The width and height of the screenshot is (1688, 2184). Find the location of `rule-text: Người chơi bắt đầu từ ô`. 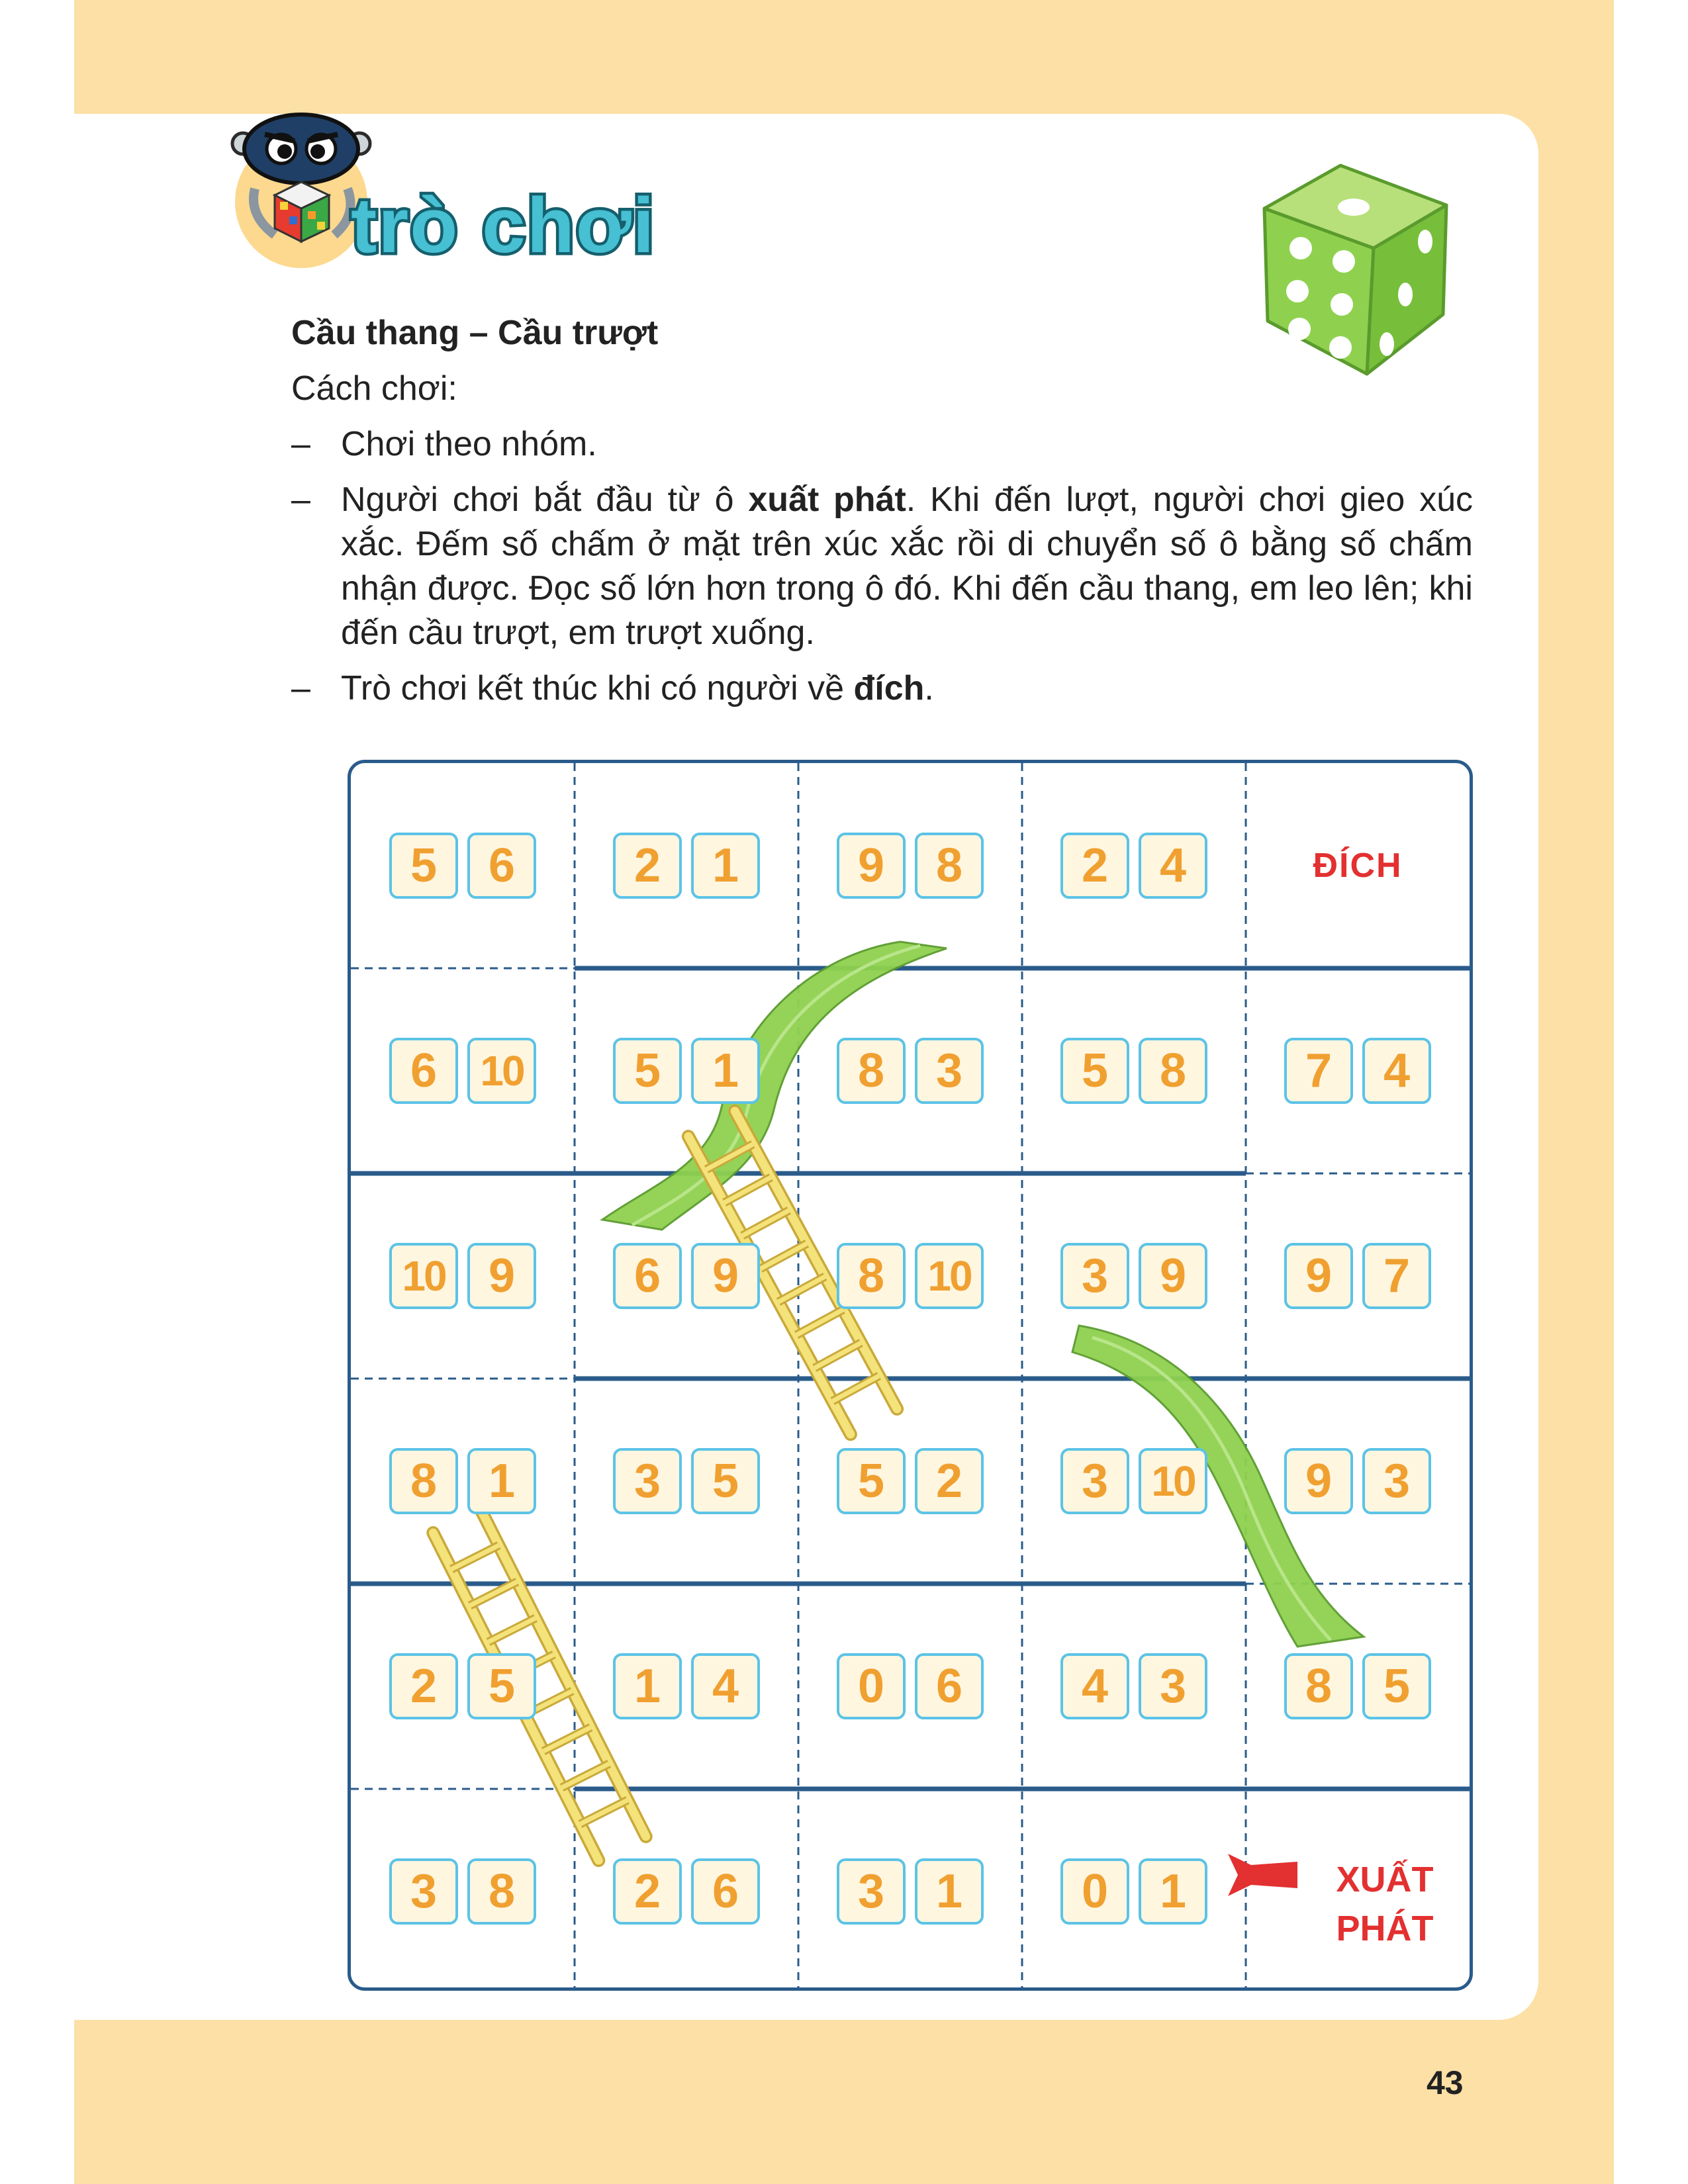

rule-text: Người chơi bắt đầu từ ô is located at coordinates (545, 499).